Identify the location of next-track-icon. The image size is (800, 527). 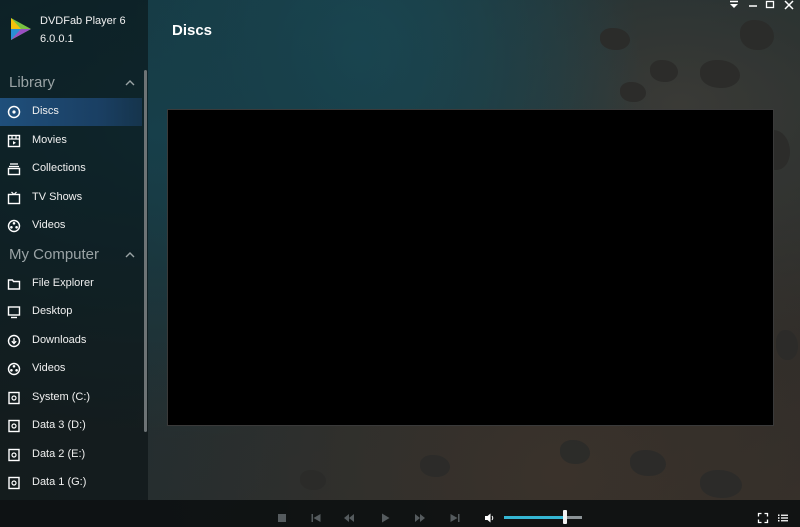
(455, 518).